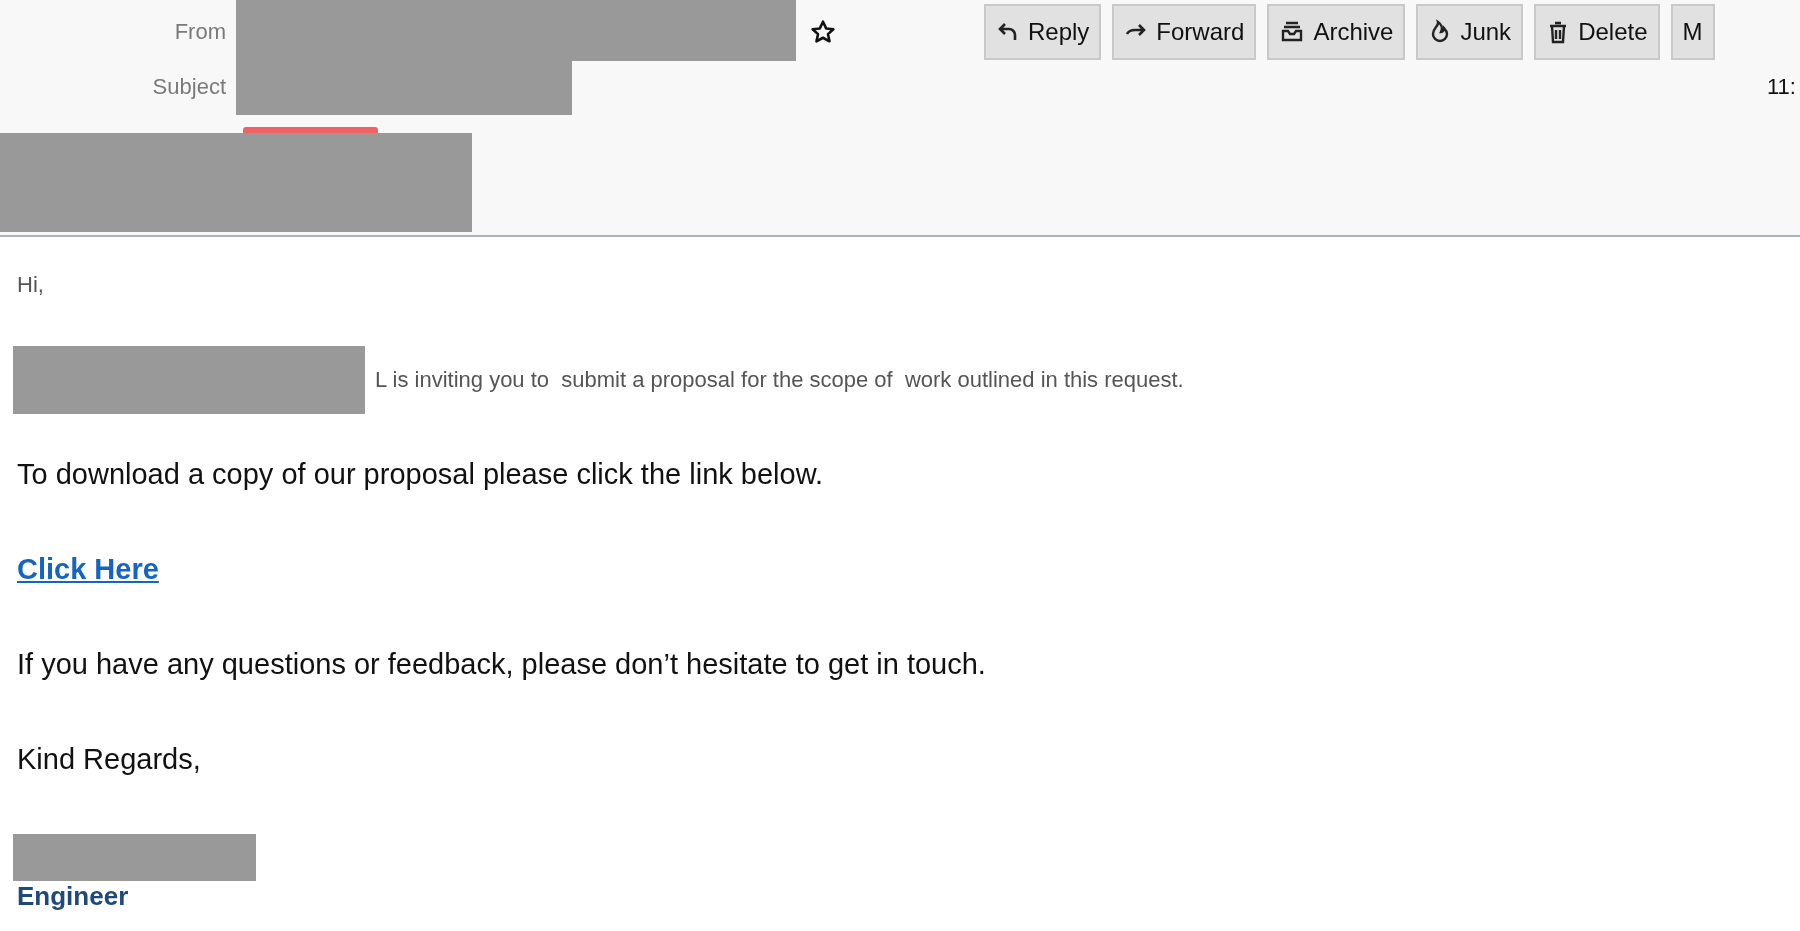 This screenshot has width=1800, height=931. I want to click on archive-button: Archive, so click(1336, 32).